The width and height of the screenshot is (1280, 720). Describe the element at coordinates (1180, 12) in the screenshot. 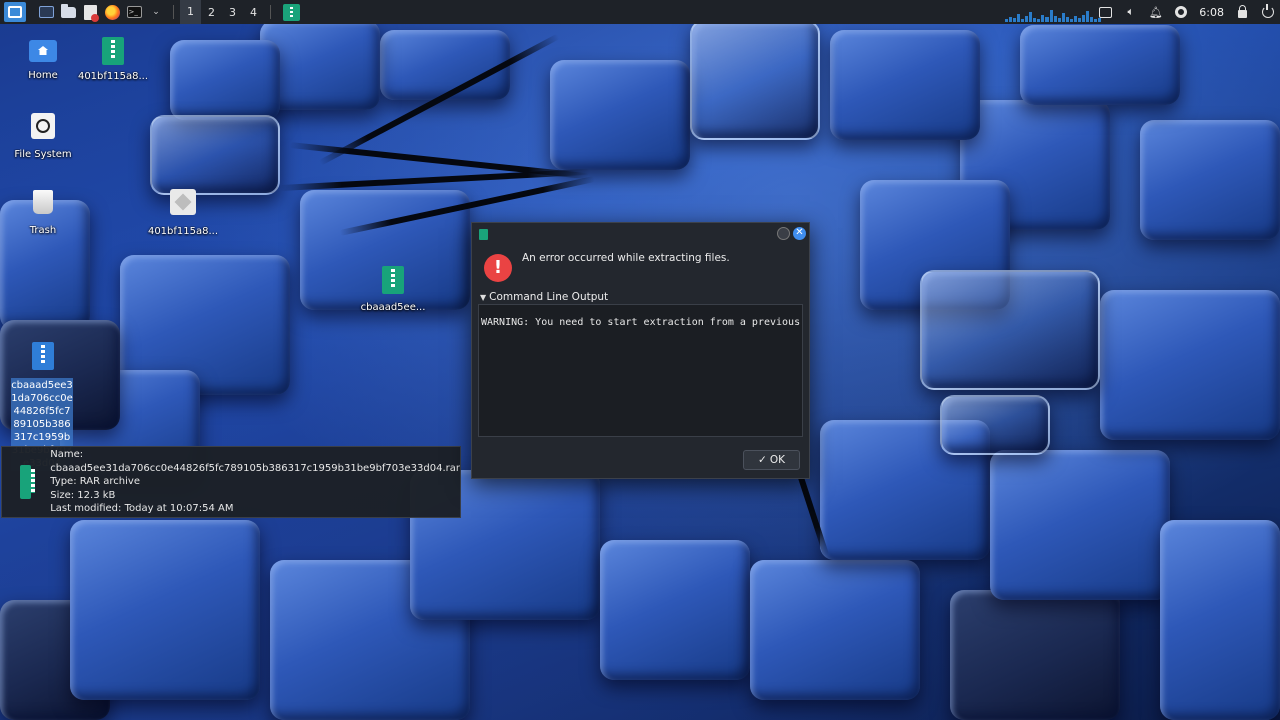

I see `status-icon` at that location.